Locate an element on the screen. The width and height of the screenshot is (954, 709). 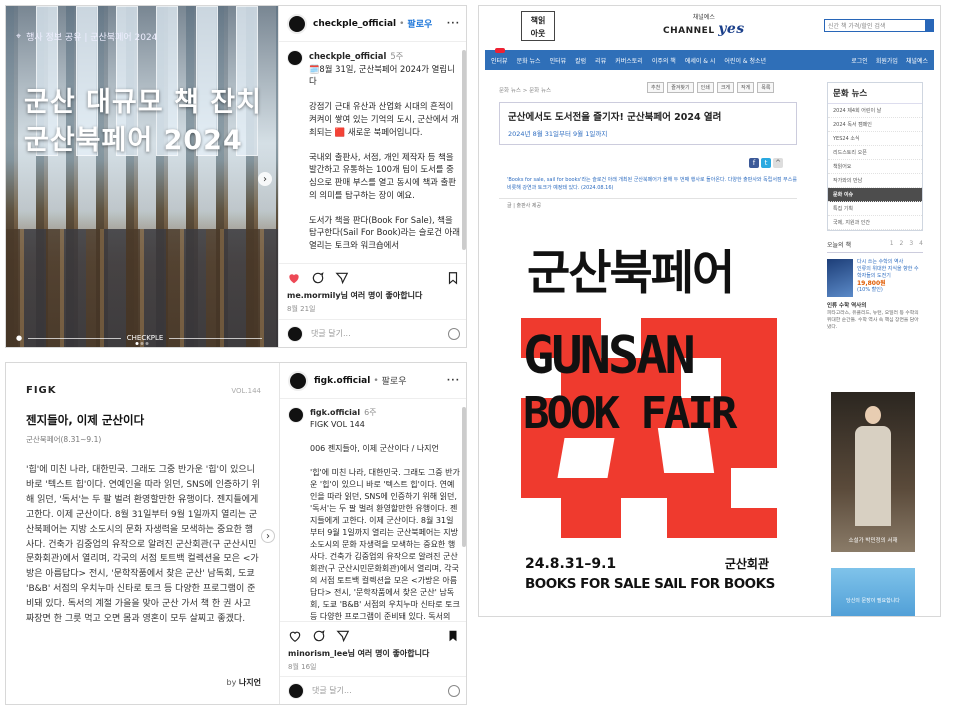
collapse-icon: ^ is located at coordinates (778, 163).